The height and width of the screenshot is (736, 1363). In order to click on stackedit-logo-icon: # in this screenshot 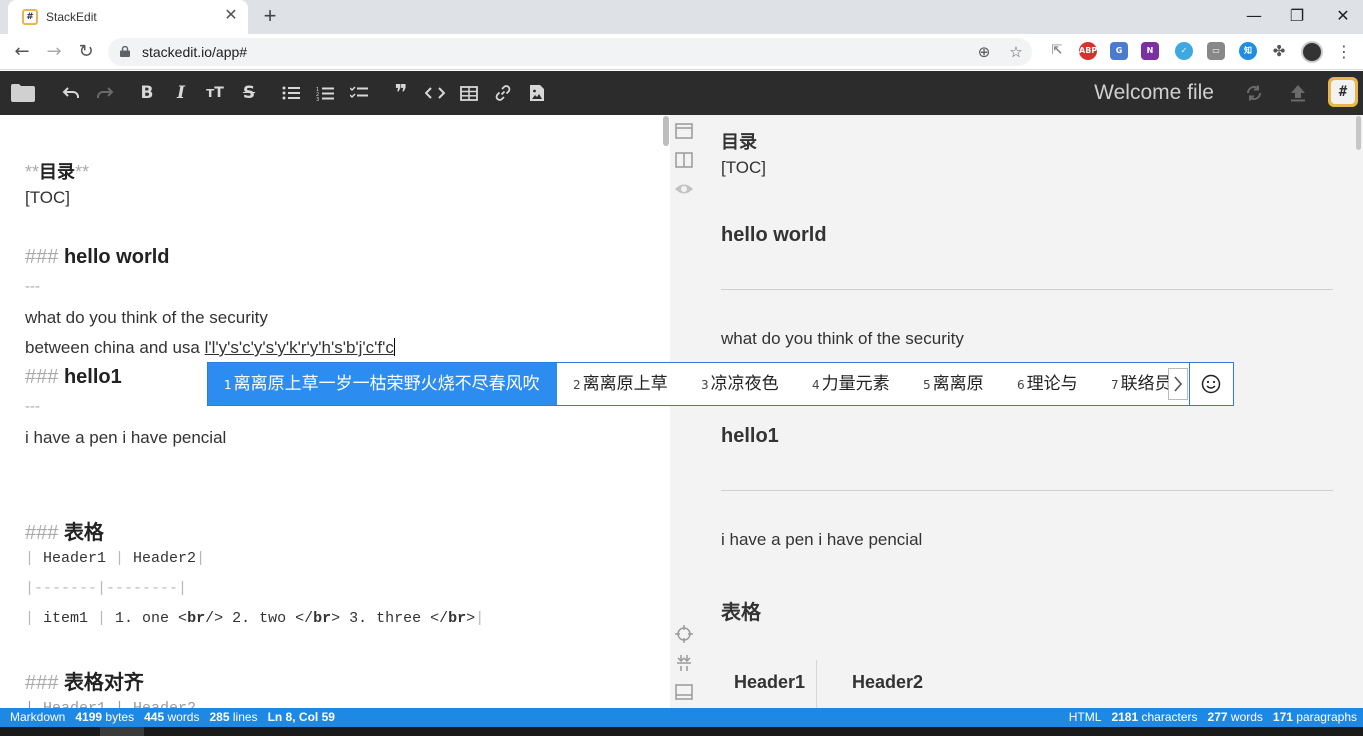, I will do `click(1343, 92)`.